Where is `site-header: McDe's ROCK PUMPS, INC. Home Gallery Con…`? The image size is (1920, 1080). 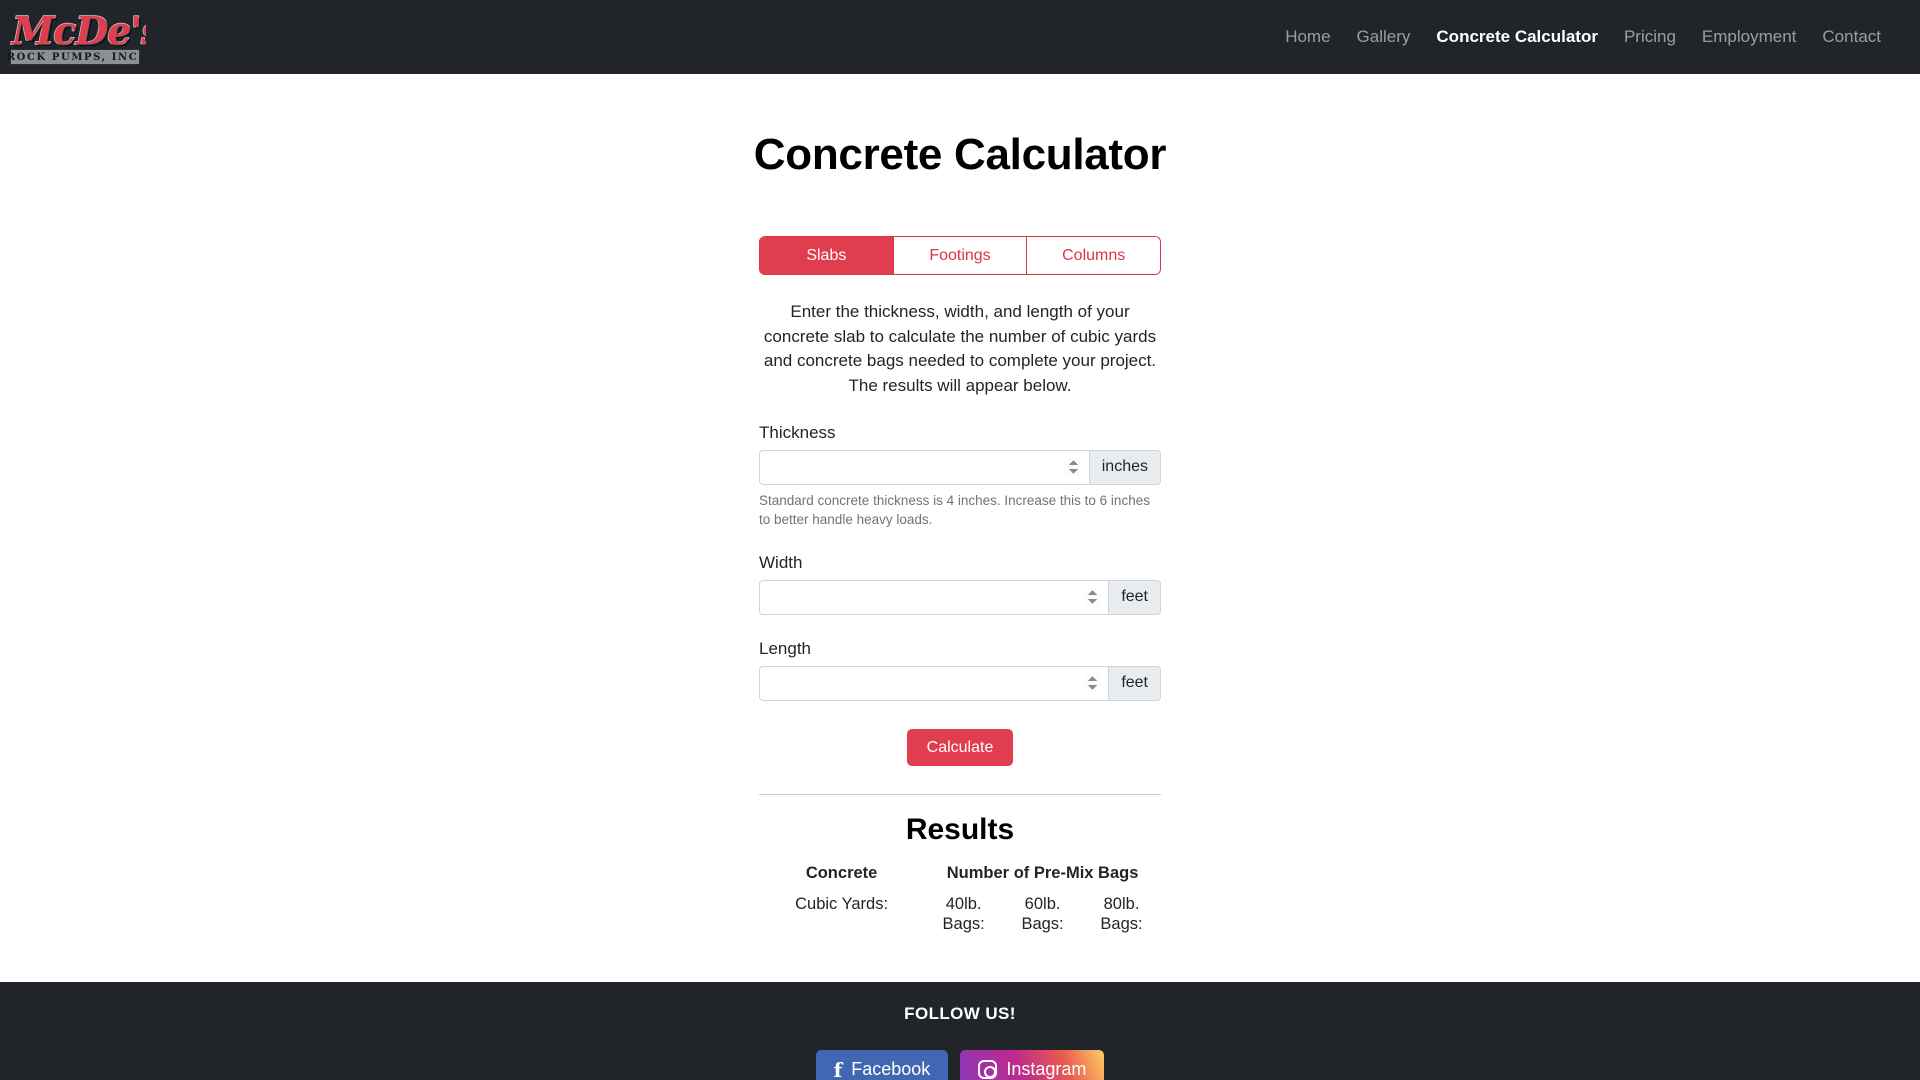 site-header: McDe's ROCK PUMPS, INC. Home Gallery Con… is located at coordinates (960, 37).